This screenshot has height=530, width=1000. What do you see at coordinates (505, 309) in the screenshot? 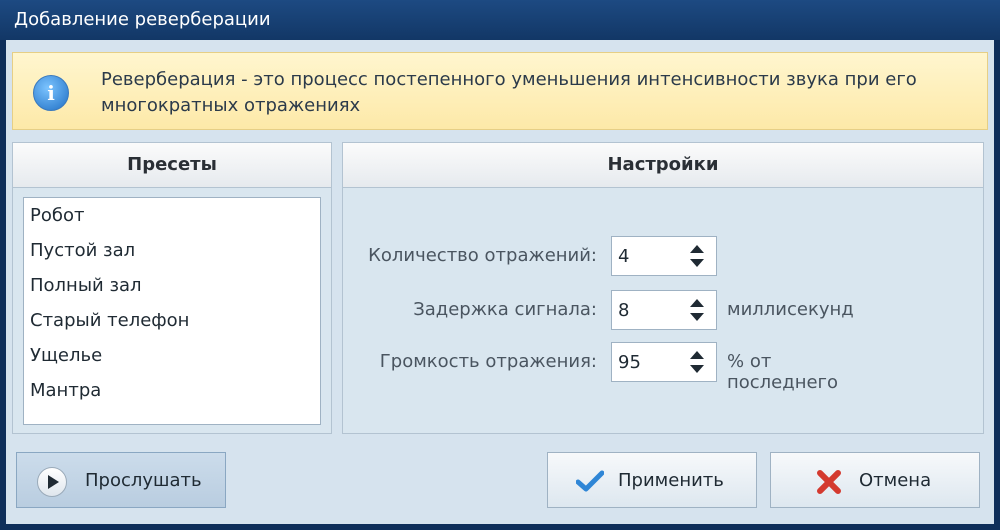
I see `delay-label: Задержка сигнала:` at bounding box center [505, 309].